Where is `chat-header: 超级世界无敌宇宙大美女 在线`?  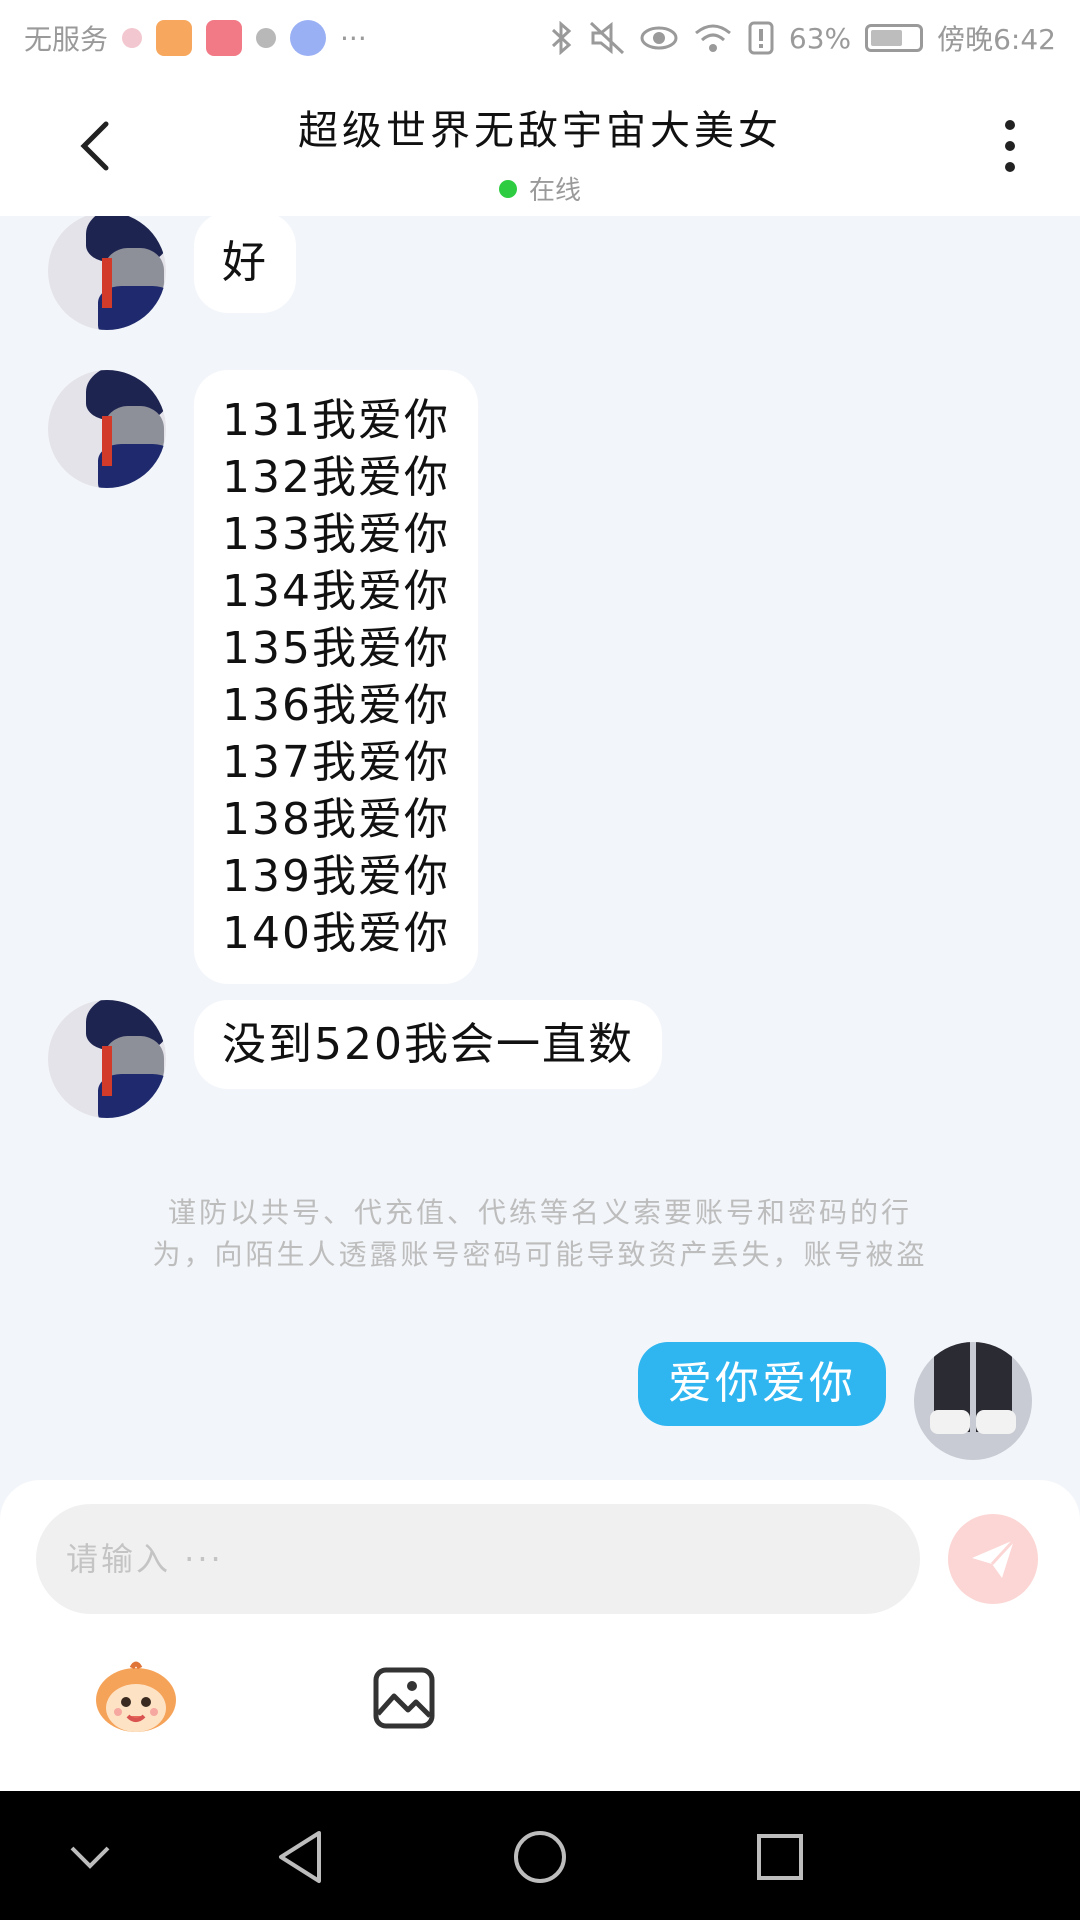
chat-header: 超级世界无敌宇宙大美女 在线 is located at coordinates (540, 146).